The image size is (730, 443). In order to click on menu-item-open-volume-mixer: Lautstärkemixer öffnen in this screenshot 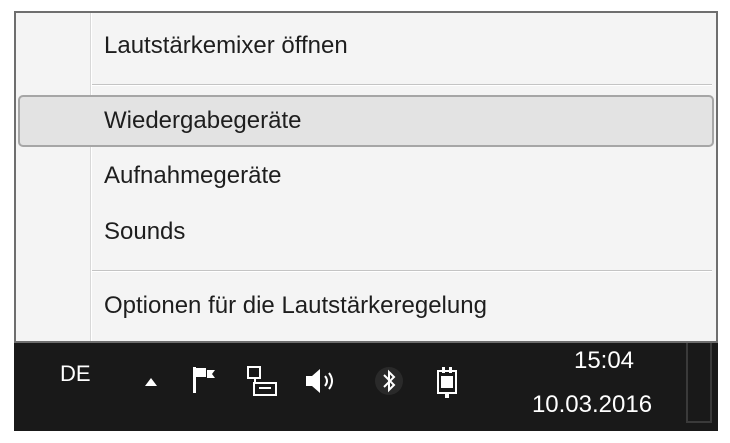, I will do `click(366, 46)`.